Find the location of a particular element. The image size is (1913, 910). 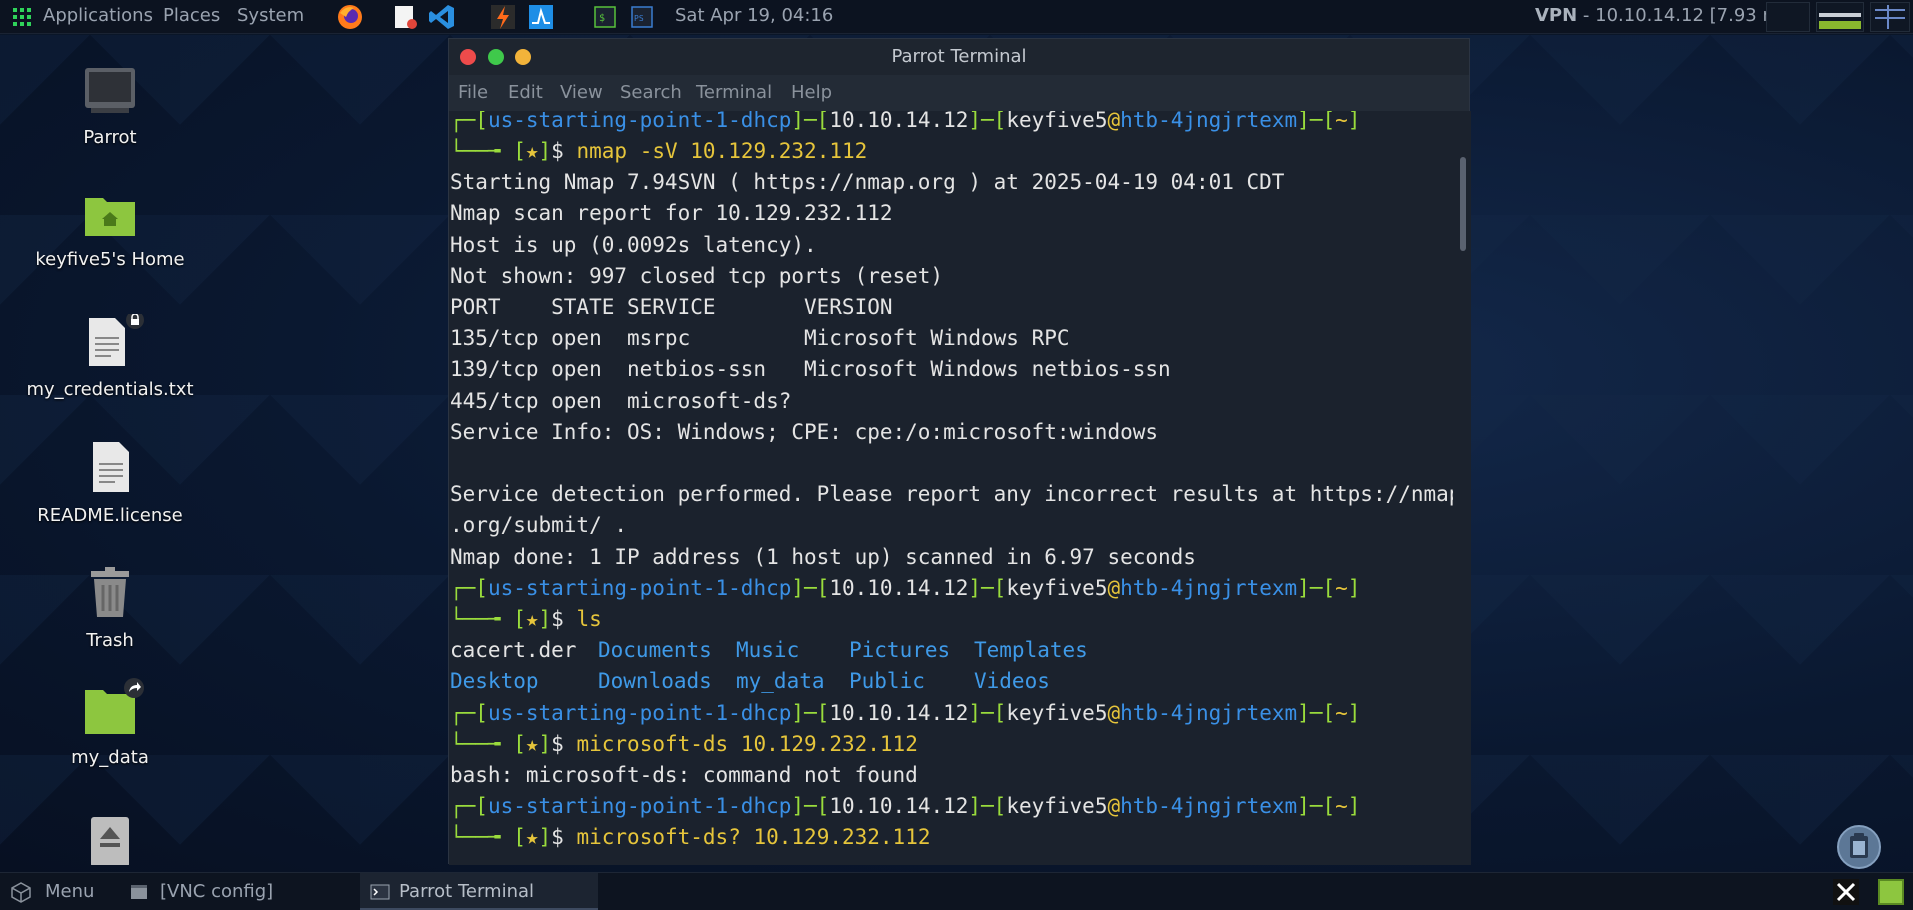

menu-button: Menu is located at coordinates (69, 891).